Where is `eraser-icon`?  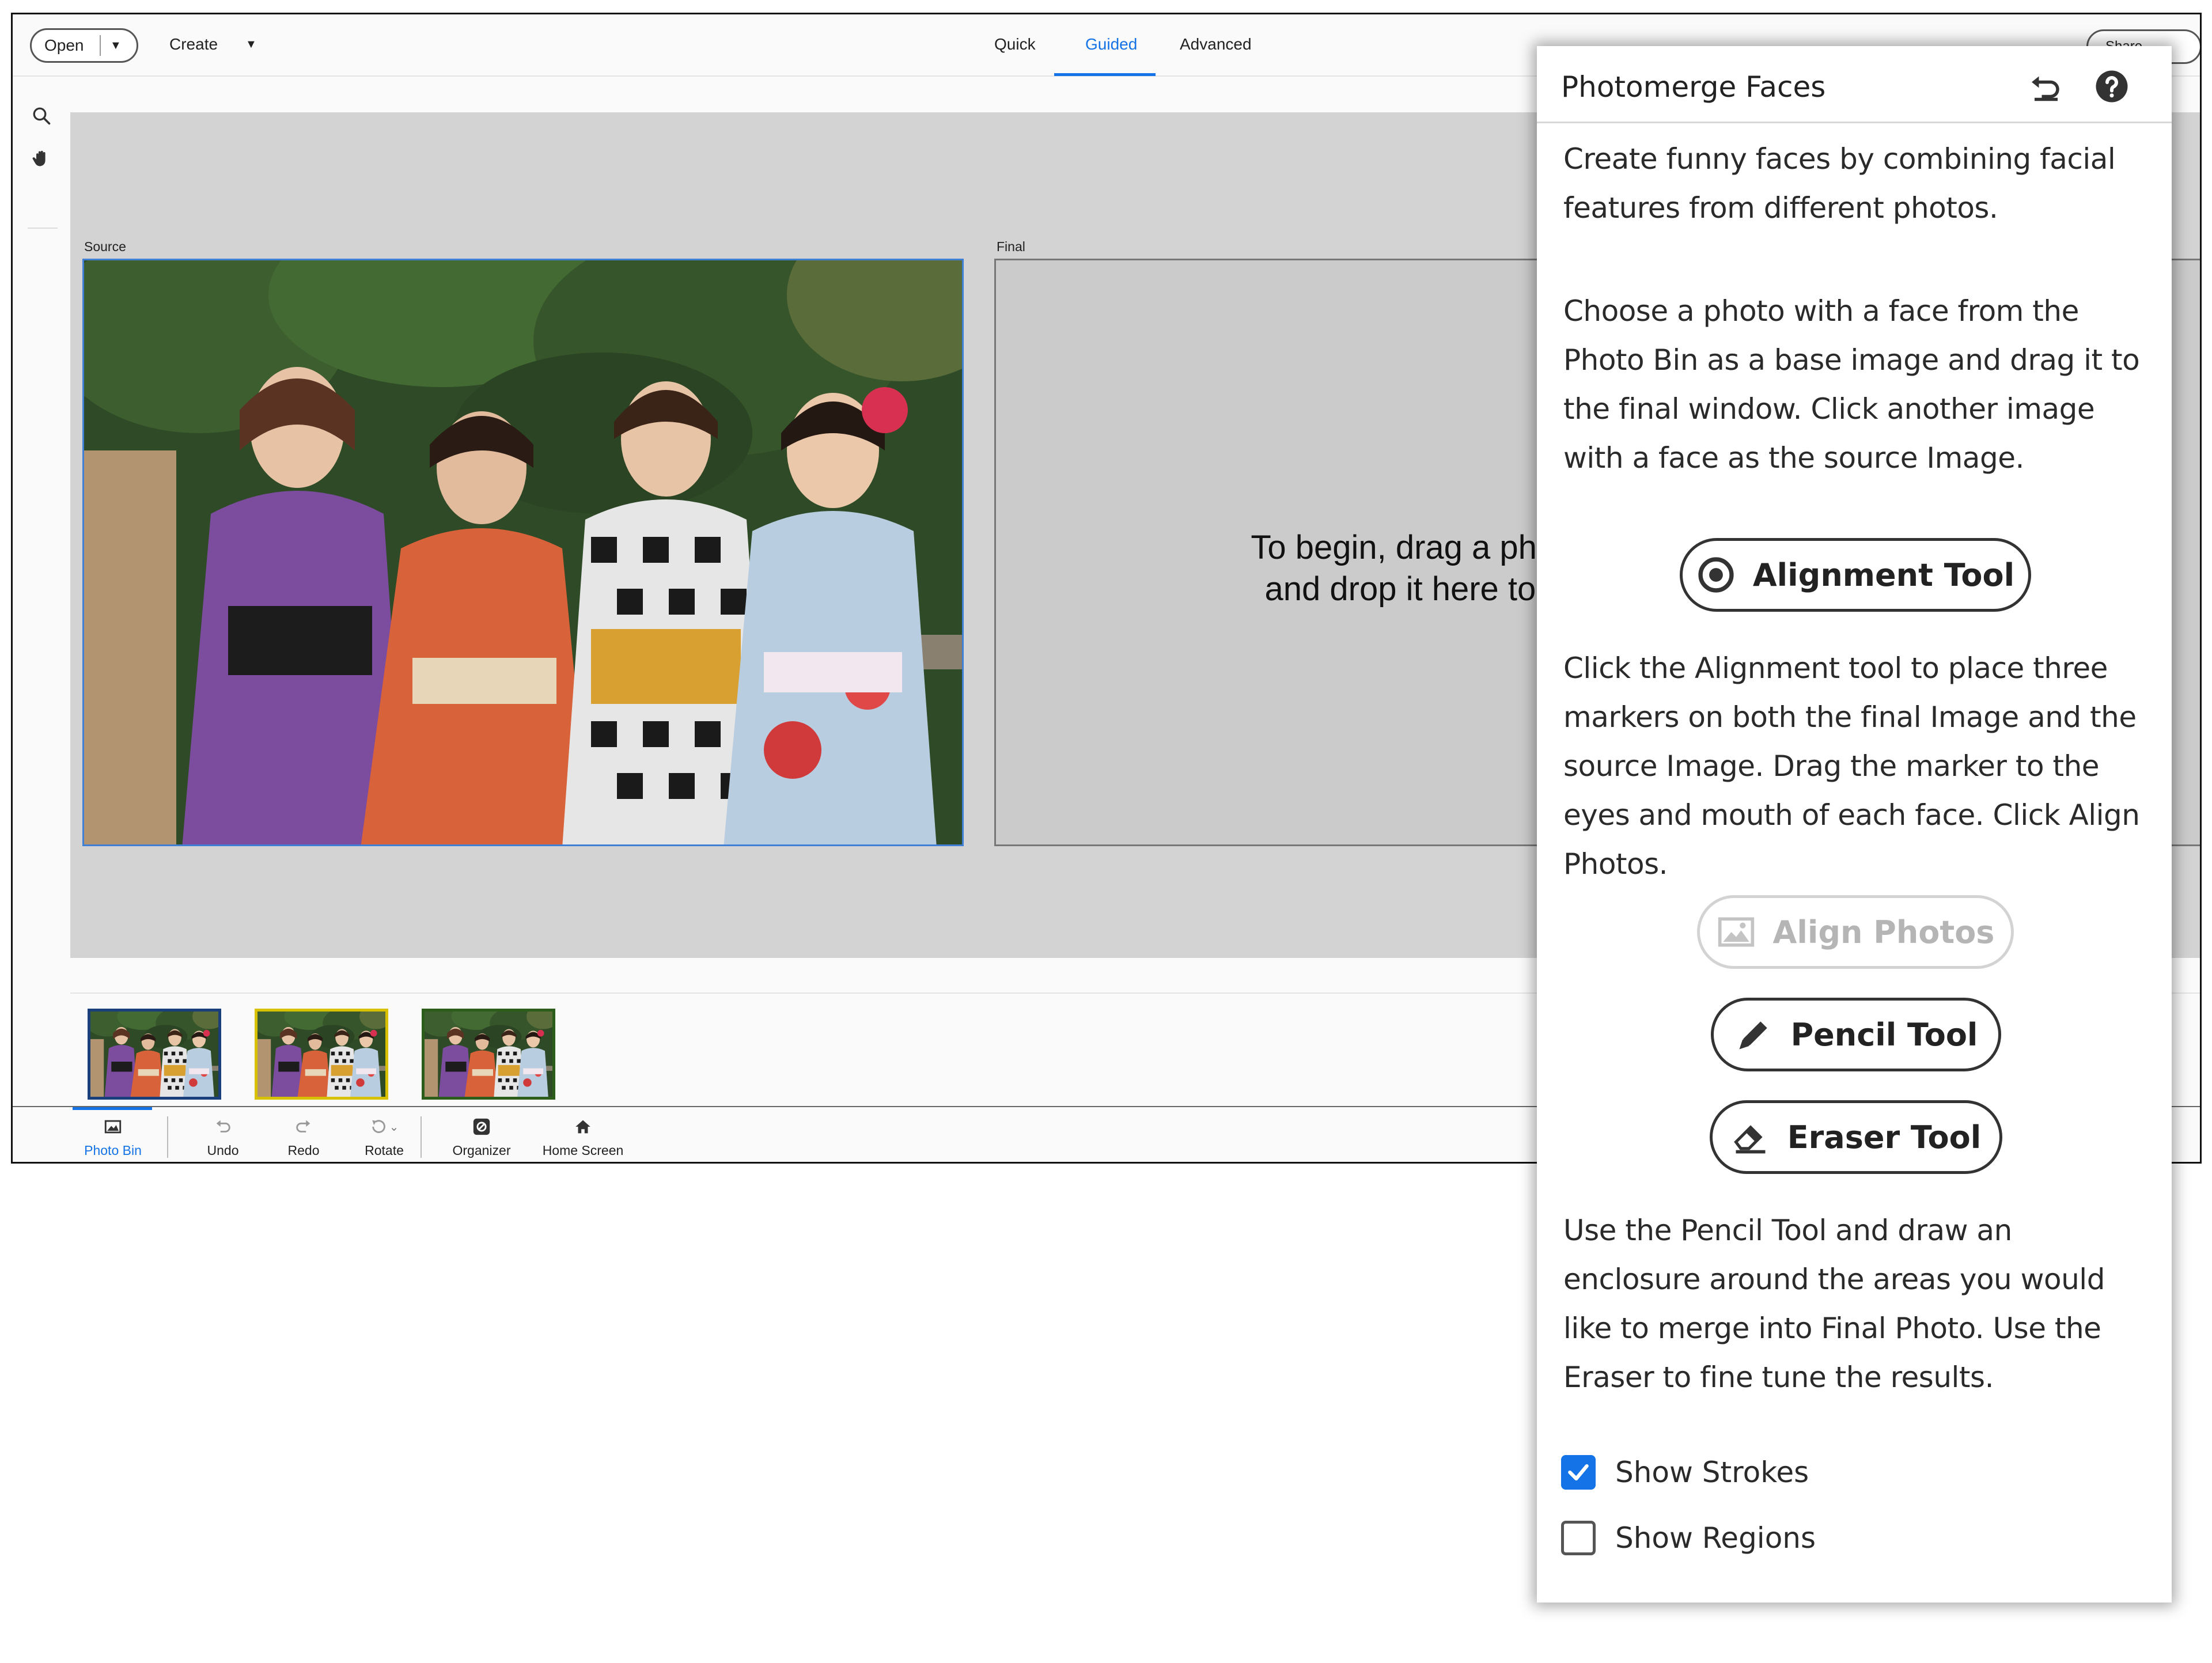 eraser-icon is located at coordinates (1749, 1139).